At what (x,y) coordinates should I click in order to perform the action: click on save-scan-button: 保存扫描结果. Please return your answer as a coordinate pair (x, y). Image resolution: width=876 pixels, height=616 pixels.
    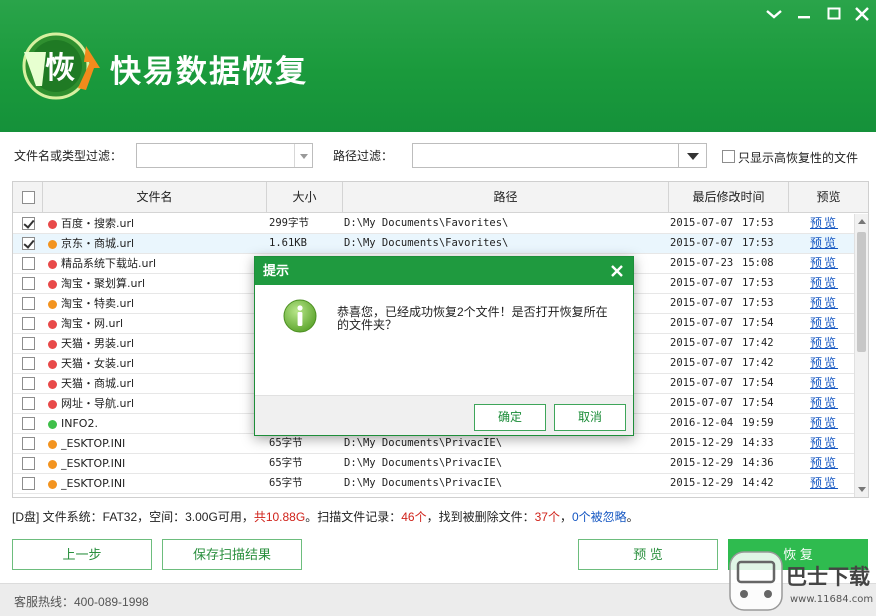
    Looking at the image, I should click on (232, 554).